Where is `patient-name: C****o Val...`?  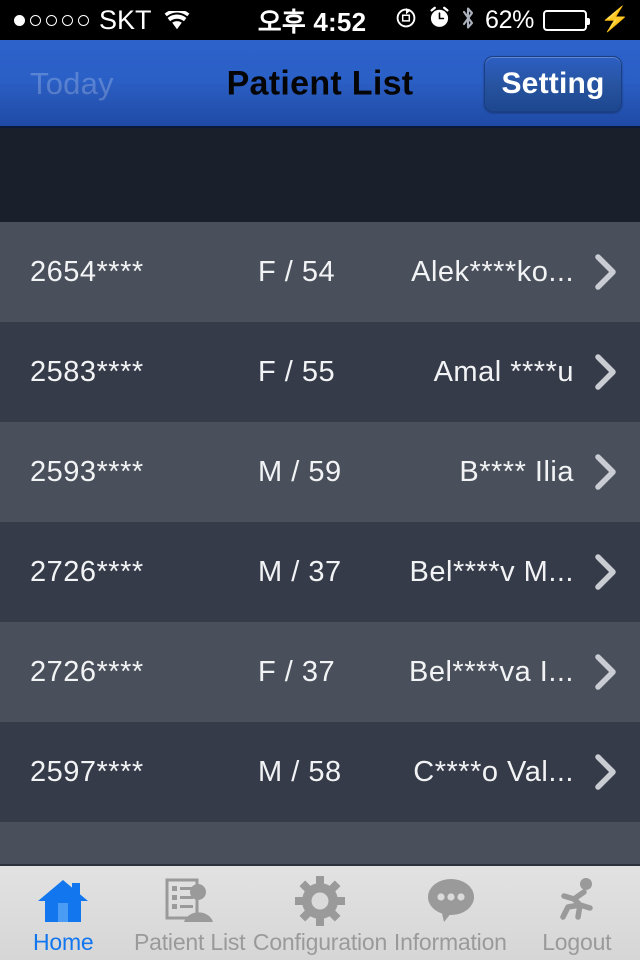
patient-name: C****o Val... is located at coordinates (493, 771).